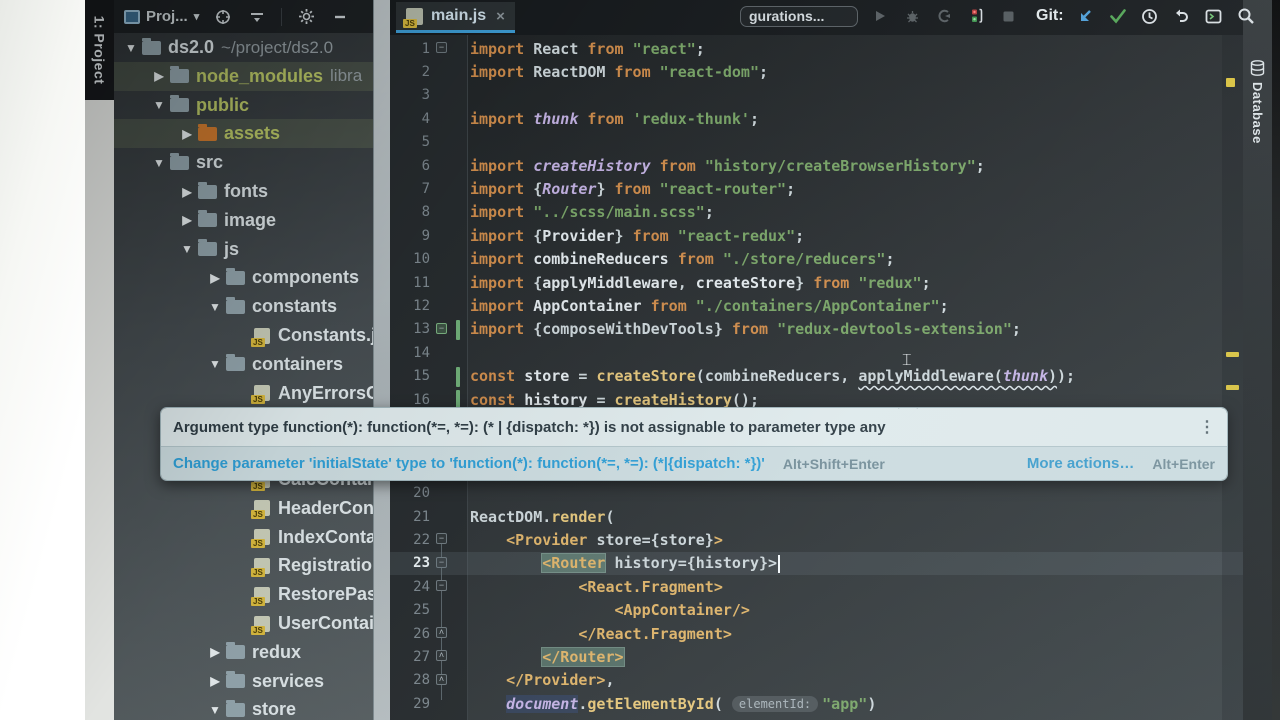  What do you see at coordinates (252, 277) in the screenshot?
I see `tree-item-components: ▶ components` at bounding box center [252, 277].